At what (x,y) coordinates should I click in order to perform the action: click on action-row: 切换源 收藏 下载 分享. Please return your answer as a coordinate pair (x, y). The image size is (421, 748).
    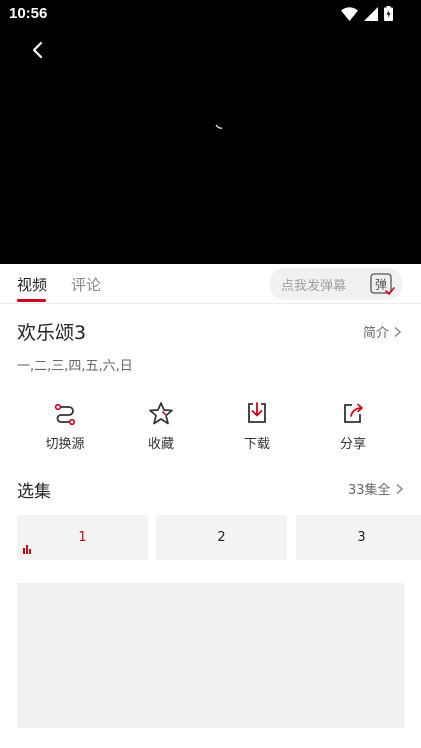
    Looking at the image, I should click on (210, 428).